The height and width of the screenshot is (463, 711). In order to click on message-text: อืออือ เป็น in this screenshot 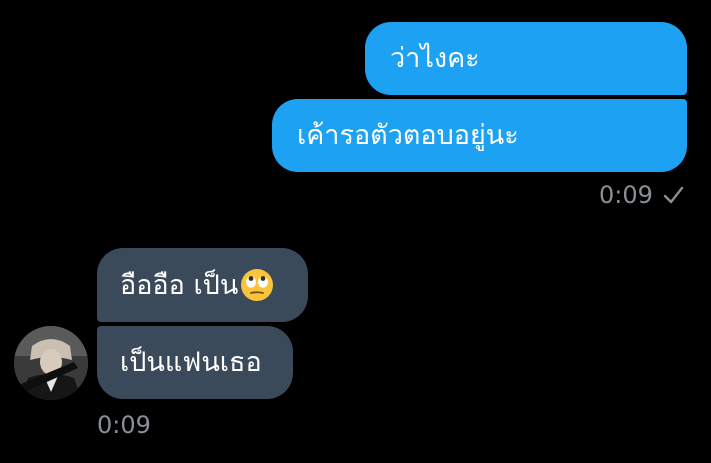, I will do `click(179, 285)`.